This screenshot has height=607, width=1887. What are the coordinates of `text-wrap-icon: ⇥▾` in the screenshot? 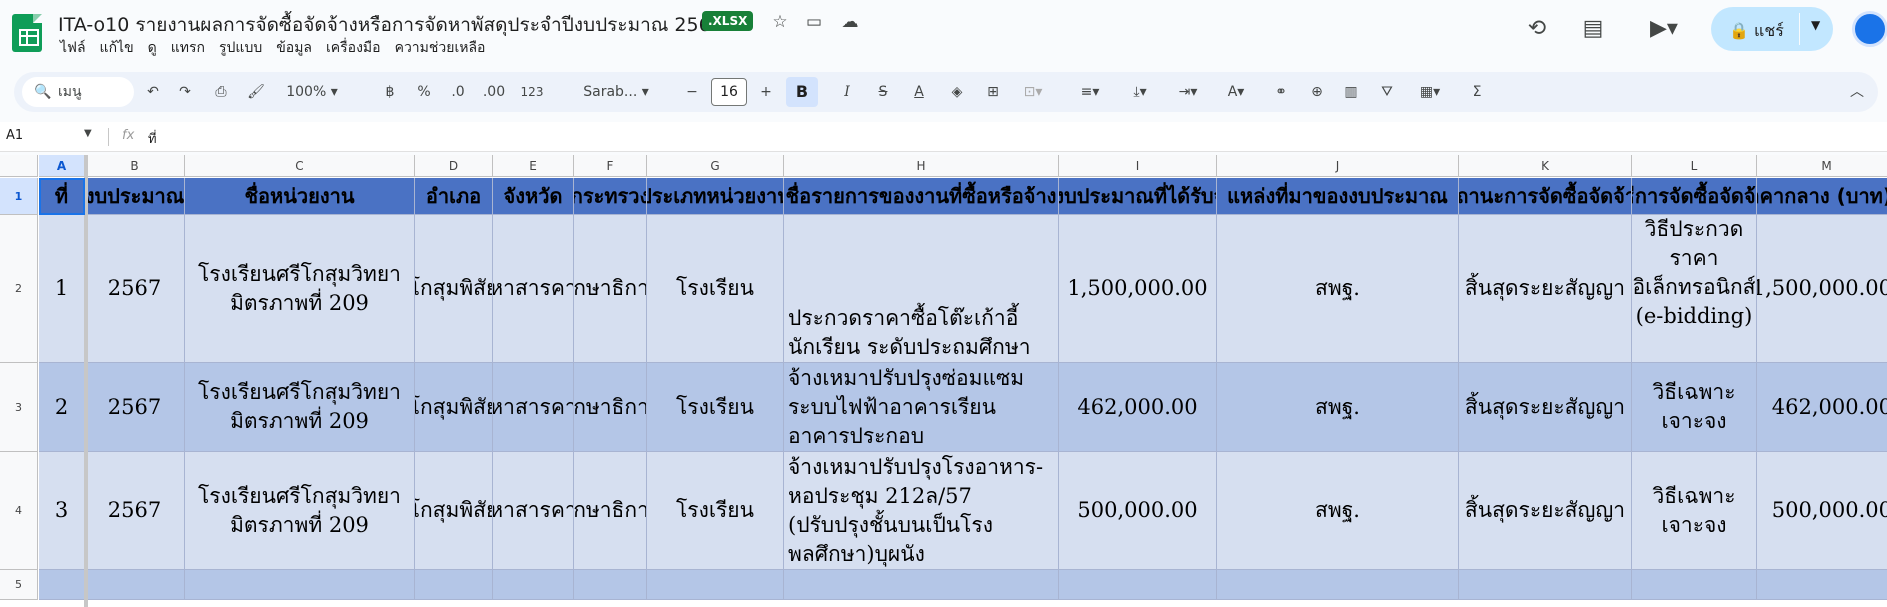 It's located at (1188, 92).